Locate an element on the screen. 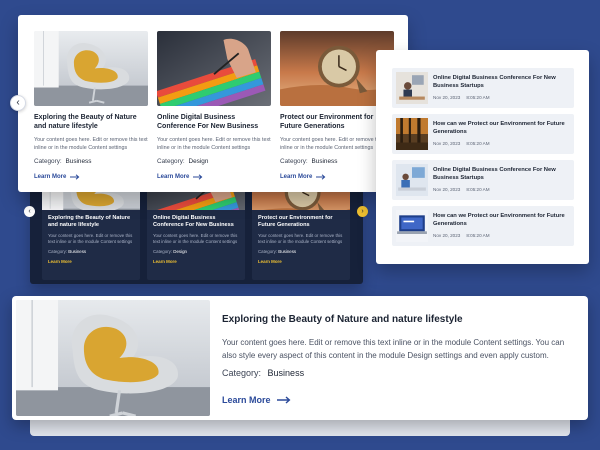  featured-post-category: Category: Business is located at coordinates (263, 373).